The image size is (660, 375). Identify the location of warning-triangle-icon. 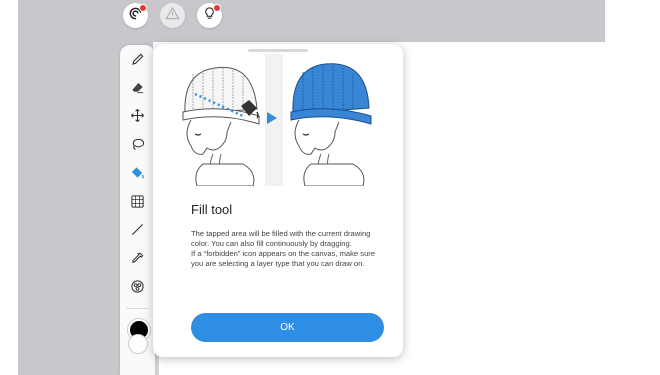
(172, 16).